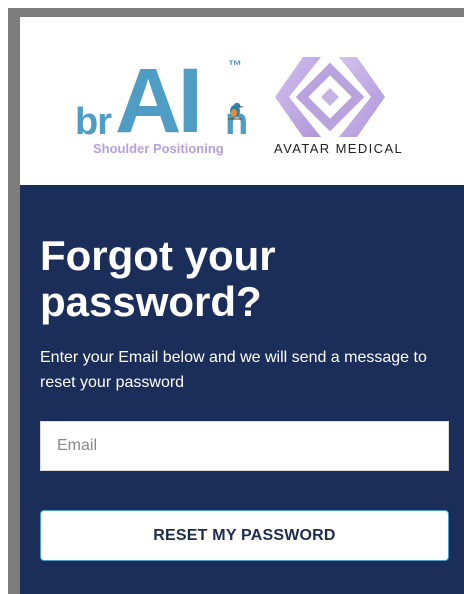 The width and height of the screenshot is (464, 594). I want to click on trademark-symbol: ™, so click(235, 65).